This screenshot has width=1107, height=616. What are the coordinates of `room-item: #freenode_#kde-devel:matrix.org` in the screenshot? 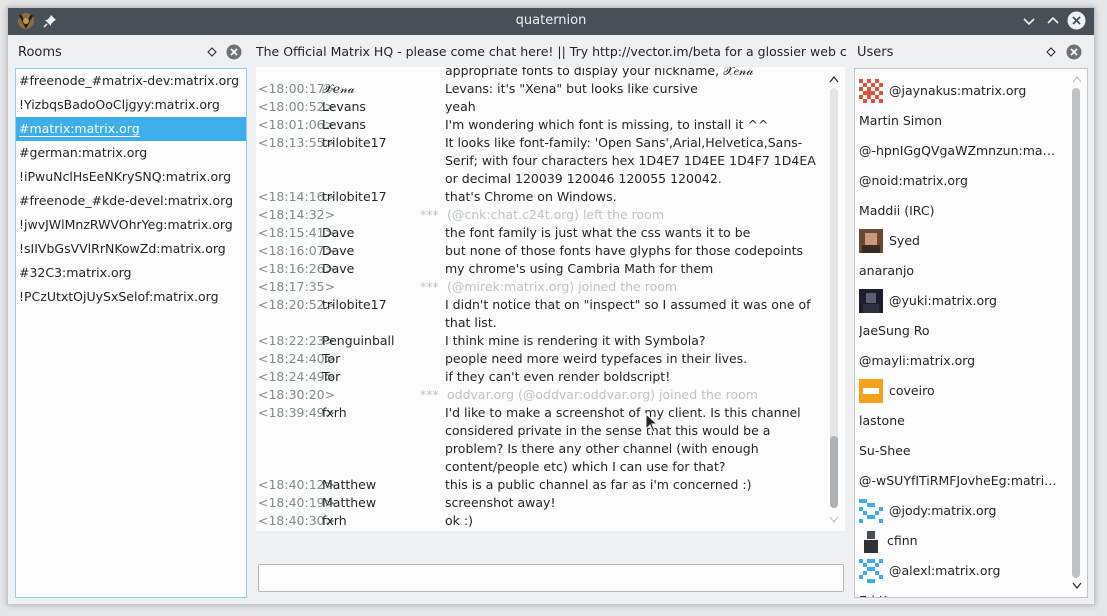 It's located at (131, 201).